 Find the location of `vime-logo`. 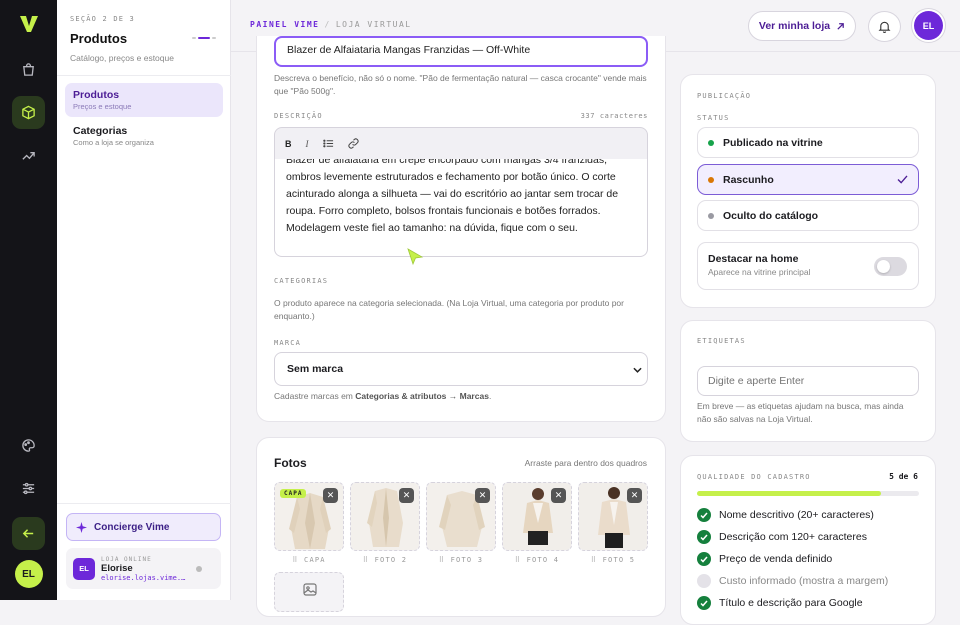

vime-logo is located at coordinates (29, 24).